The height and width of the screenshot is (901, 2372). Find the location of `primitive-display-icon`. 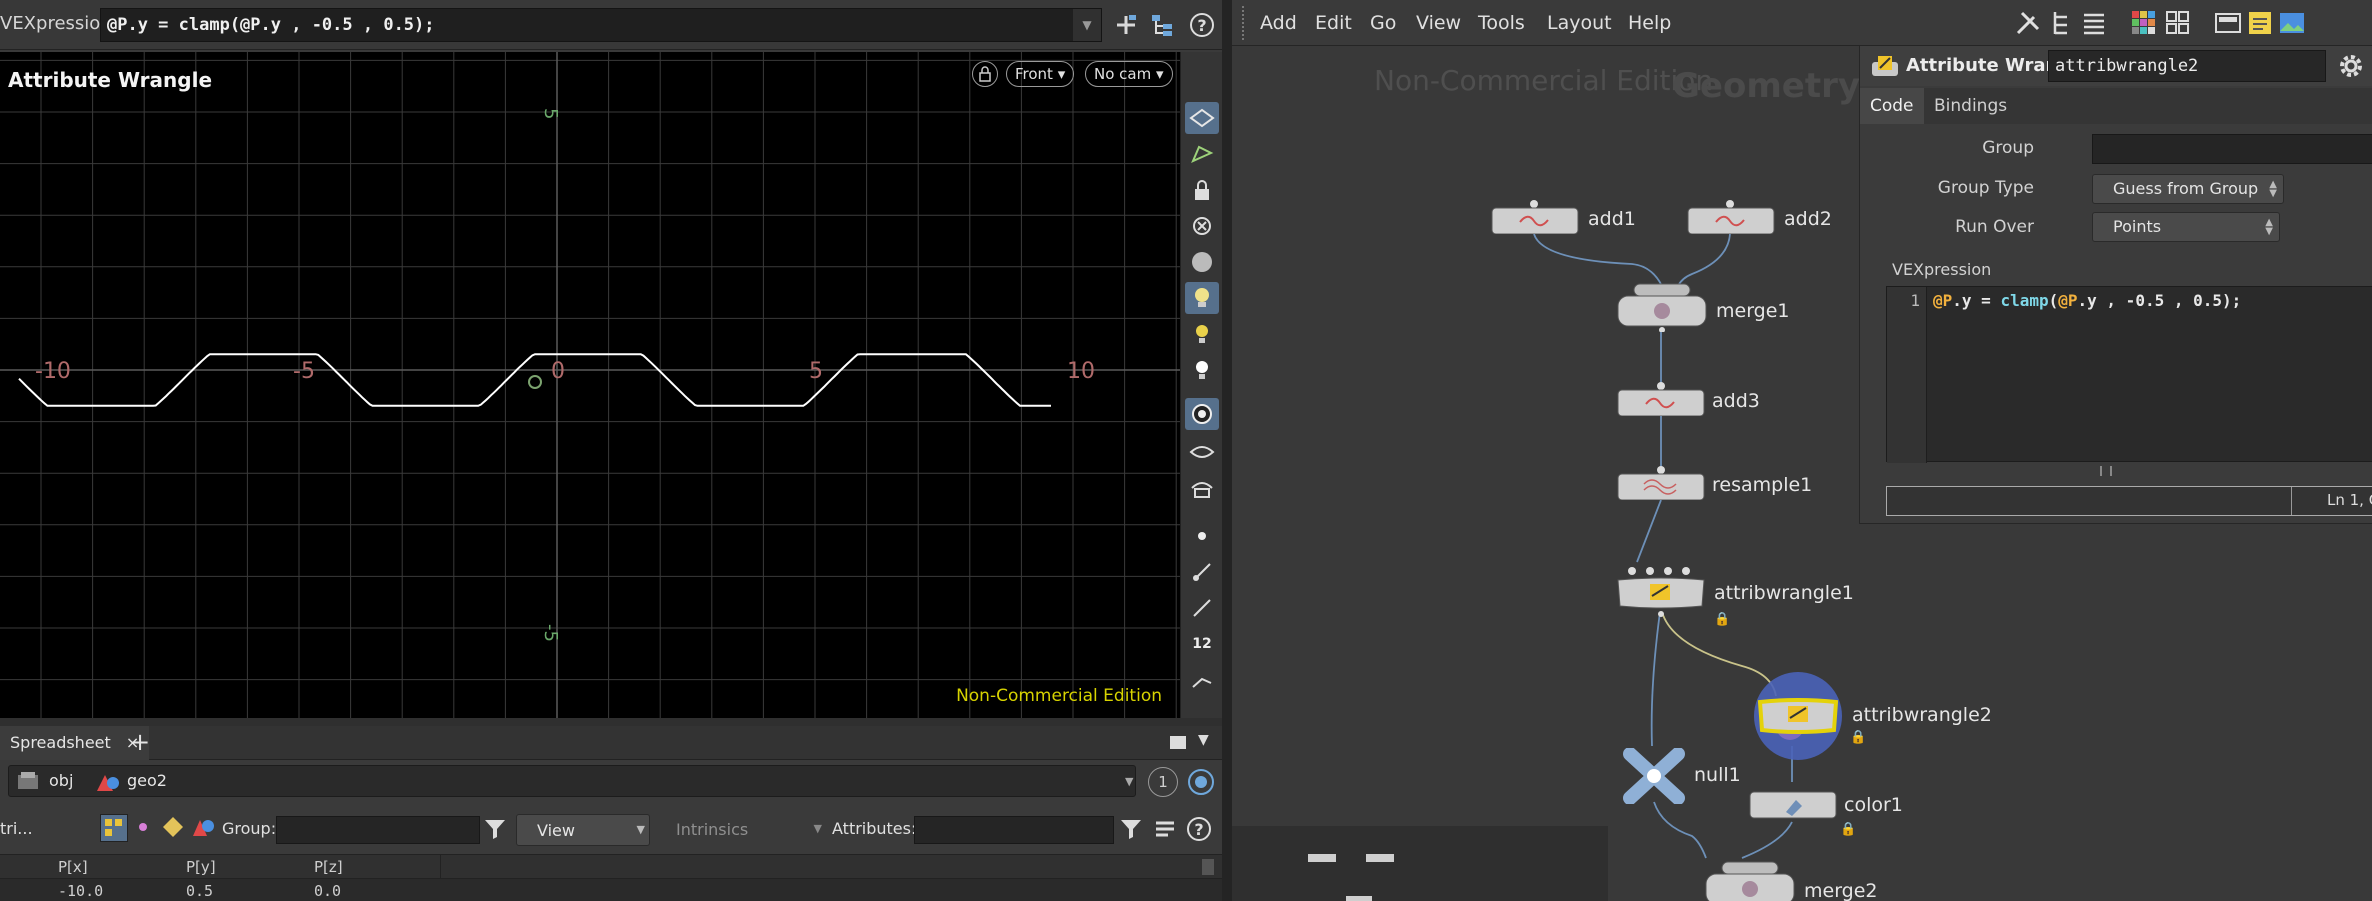

primitive-display-icon is located at coordinates (1202, 608).